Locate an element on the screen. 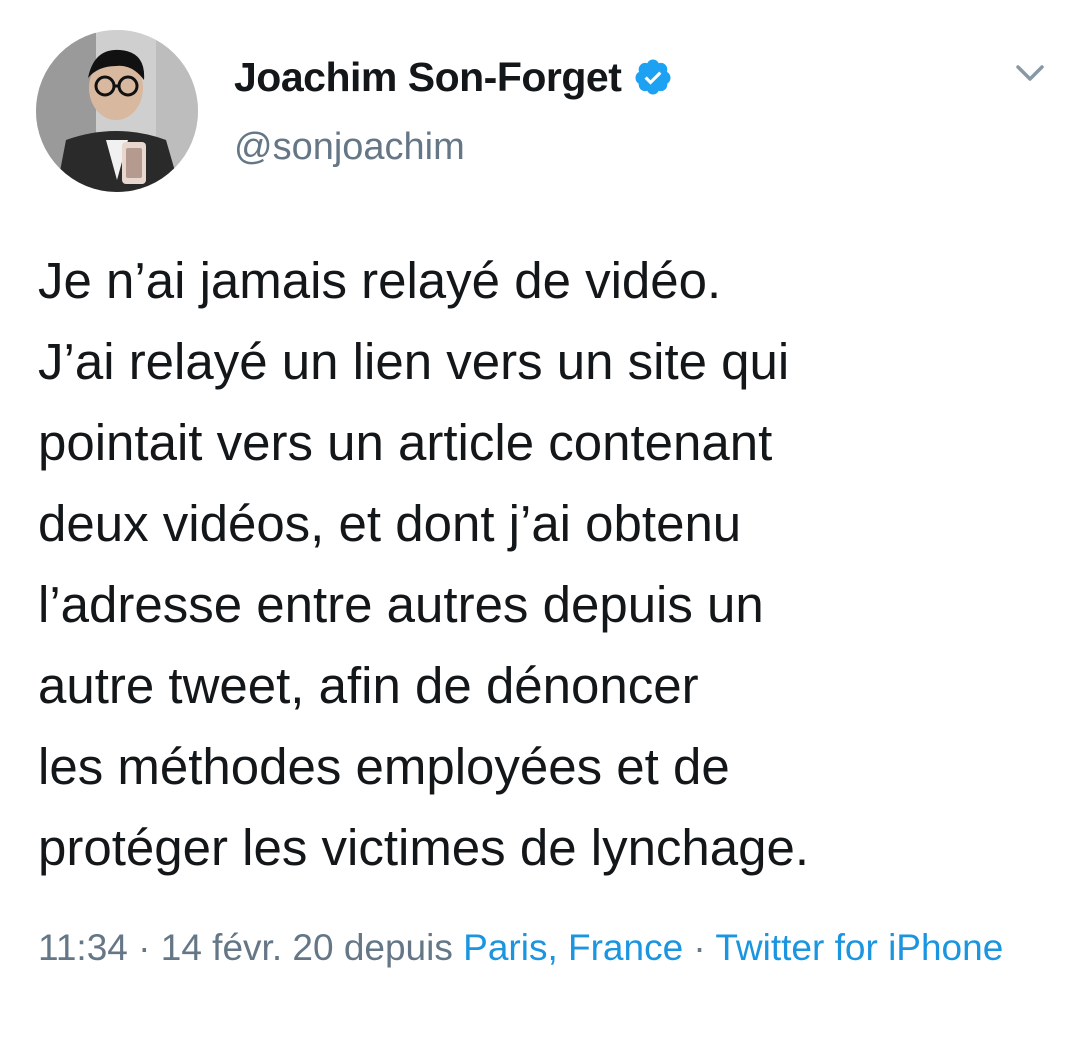  chevron-down-icon is located at coordinates (1030, 73).